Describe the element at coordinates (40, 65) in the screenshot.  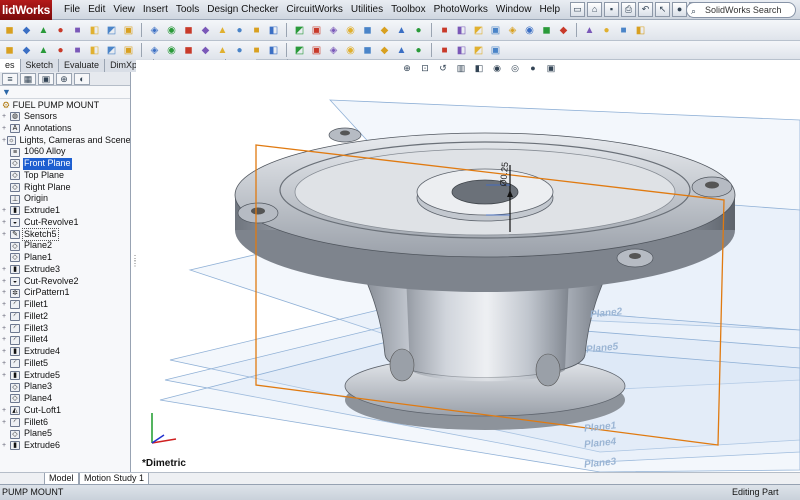
I see `tab-sketch: Sketch` at that location.